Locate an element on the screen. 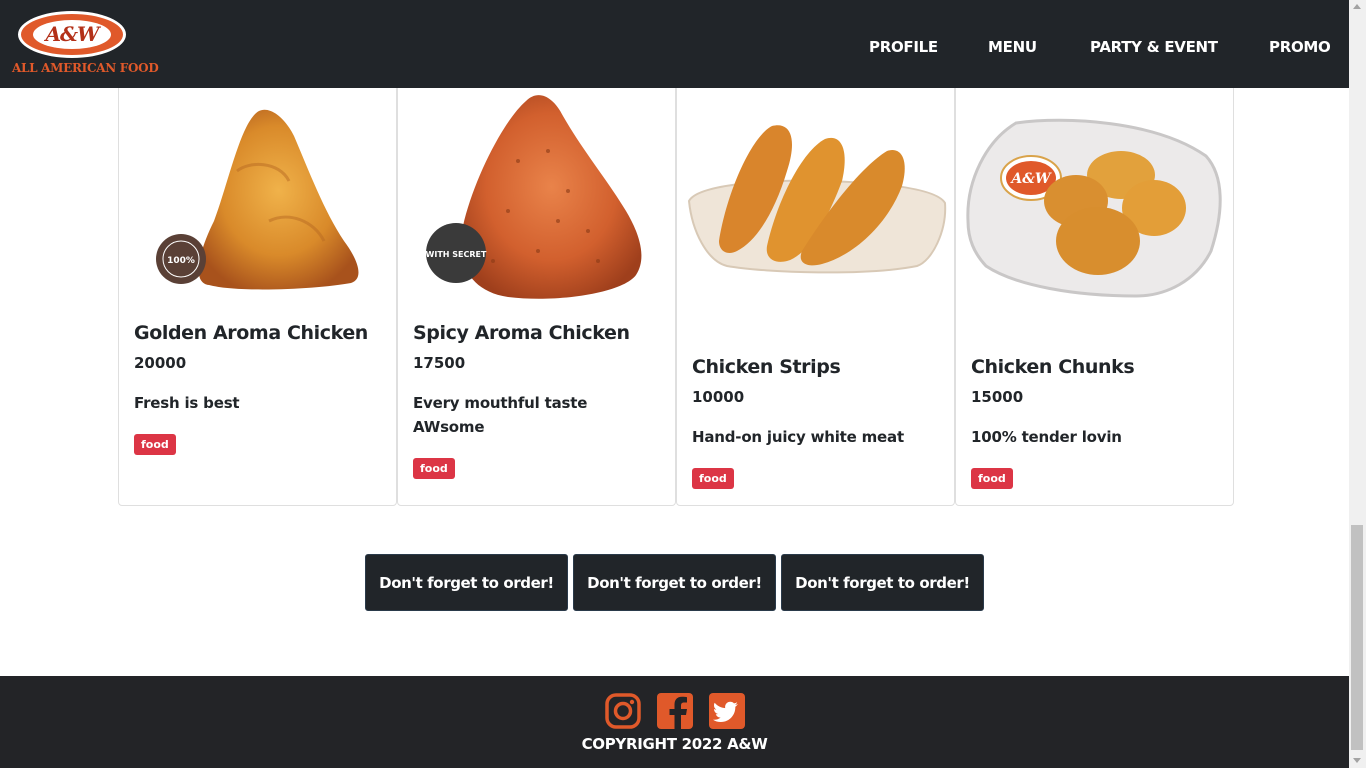 The width and height of the screenshot is (1366, 768). footer: COPYRIGHT 2022 A&W is located at coordinates (674, 722).